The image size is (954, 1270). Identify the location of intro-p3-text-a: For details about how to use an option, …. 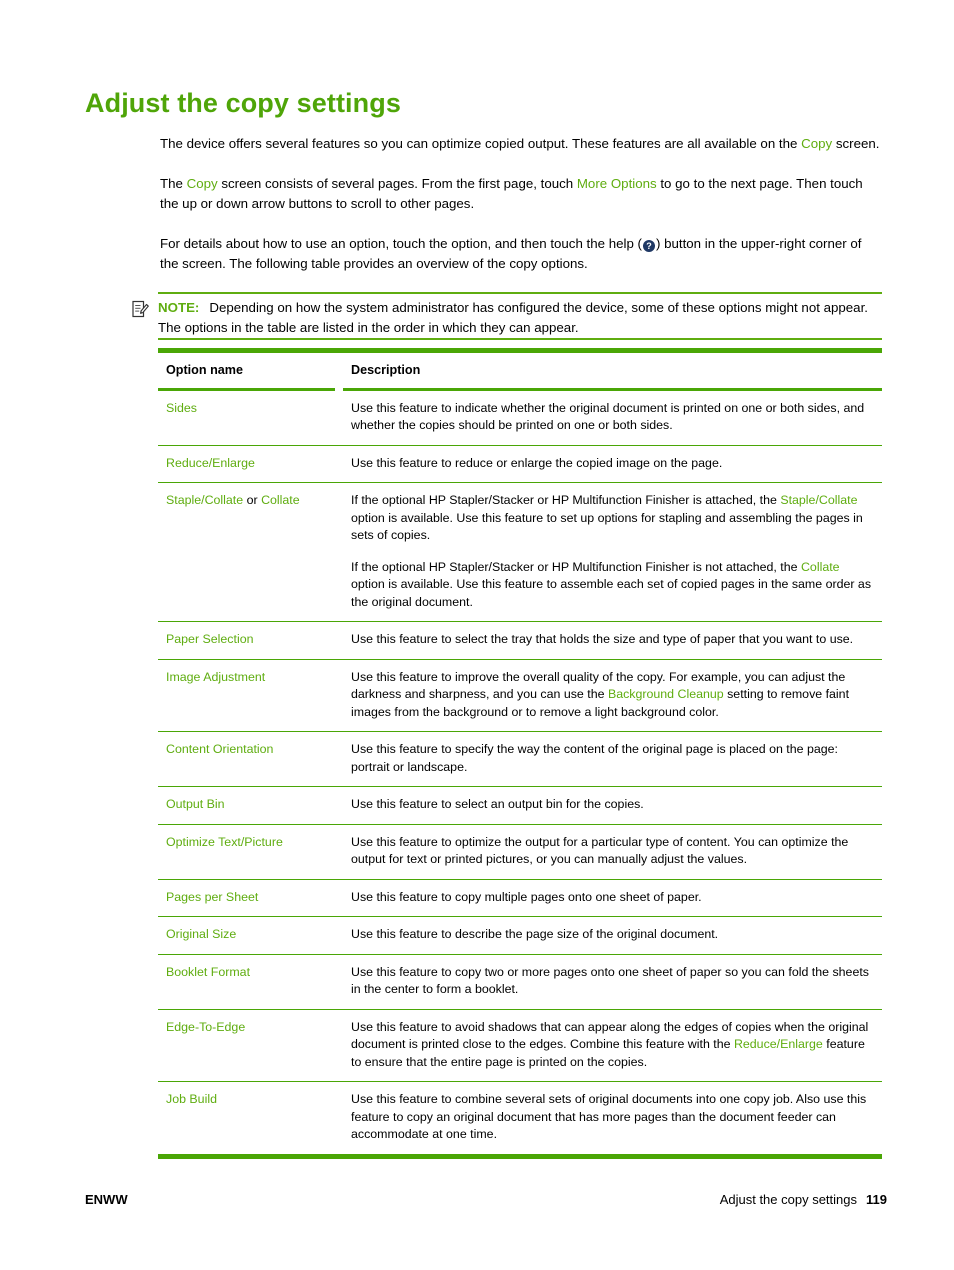
(401, 243).